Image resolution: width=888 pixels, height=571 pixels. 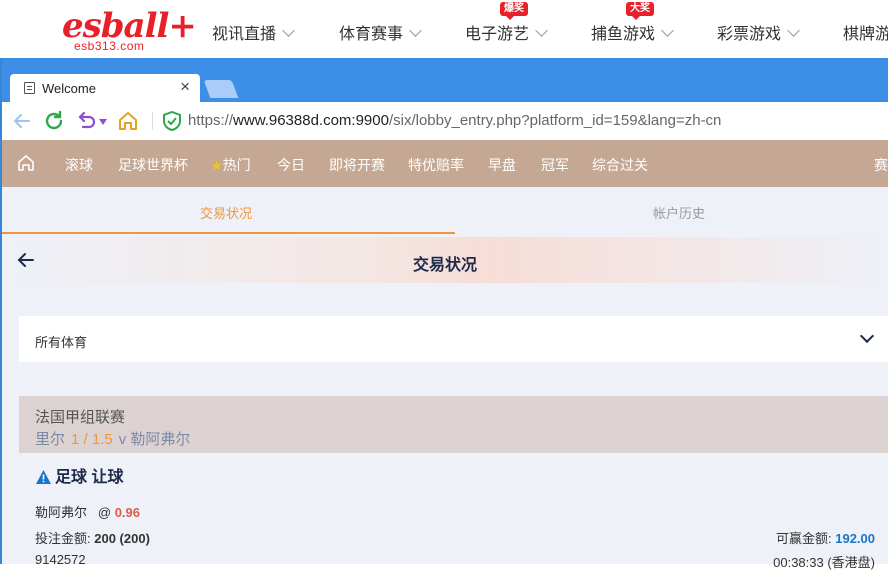 What do you see at coordinates (640, 11) in the screenshot?
I see `jackpot-badge: 大奖` at bounding box center [640, 11].